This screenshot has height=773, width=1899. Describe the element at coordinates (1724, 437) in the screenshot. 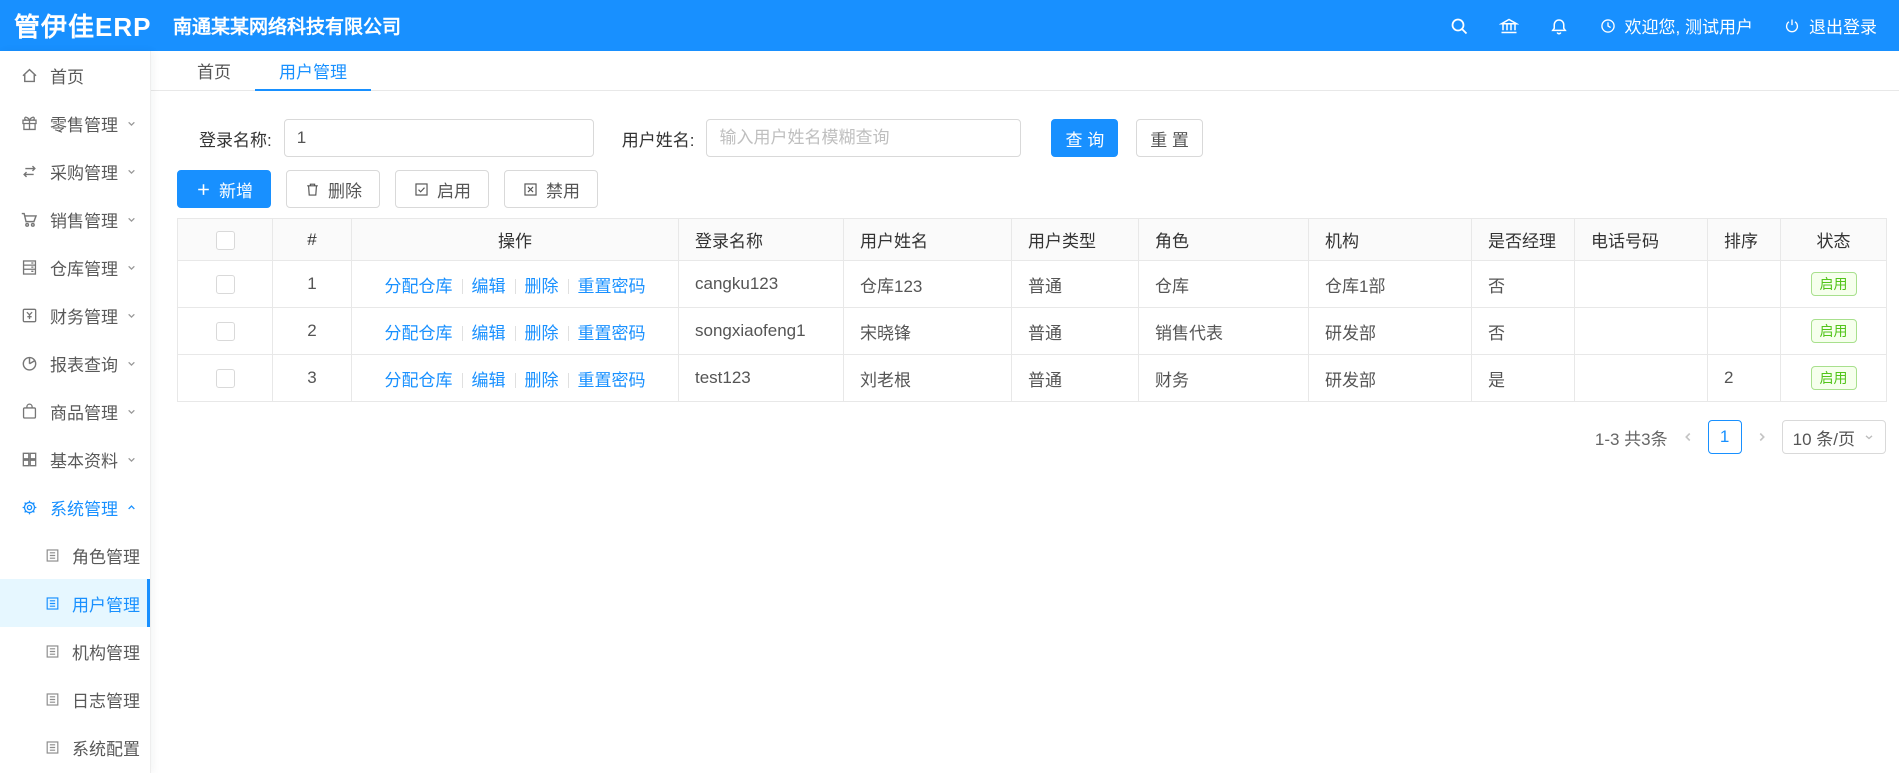

I see `page-number: 1` at that location.